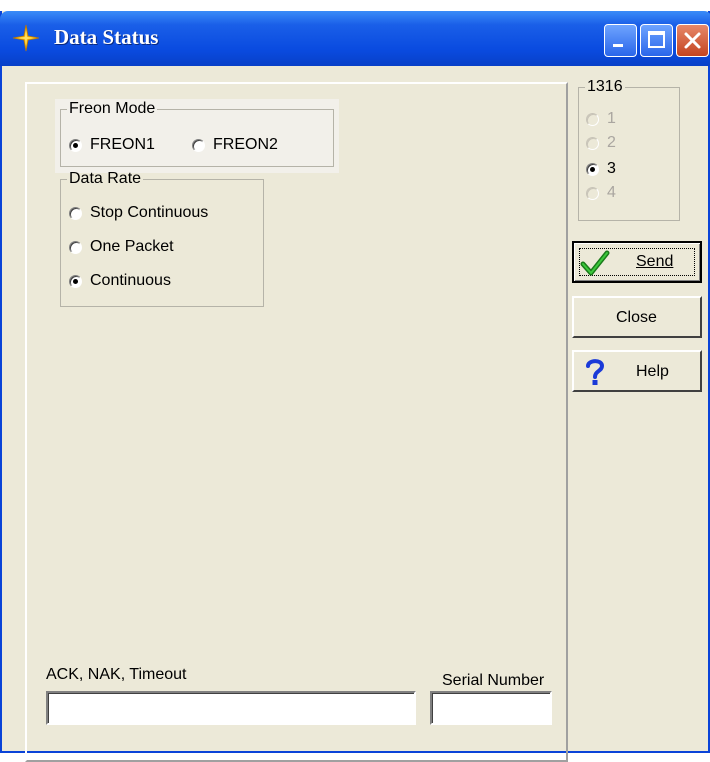 The image size is (710, 762). I want to click on radio-stop-continuous: Stop Continuous, so click(138, 213).